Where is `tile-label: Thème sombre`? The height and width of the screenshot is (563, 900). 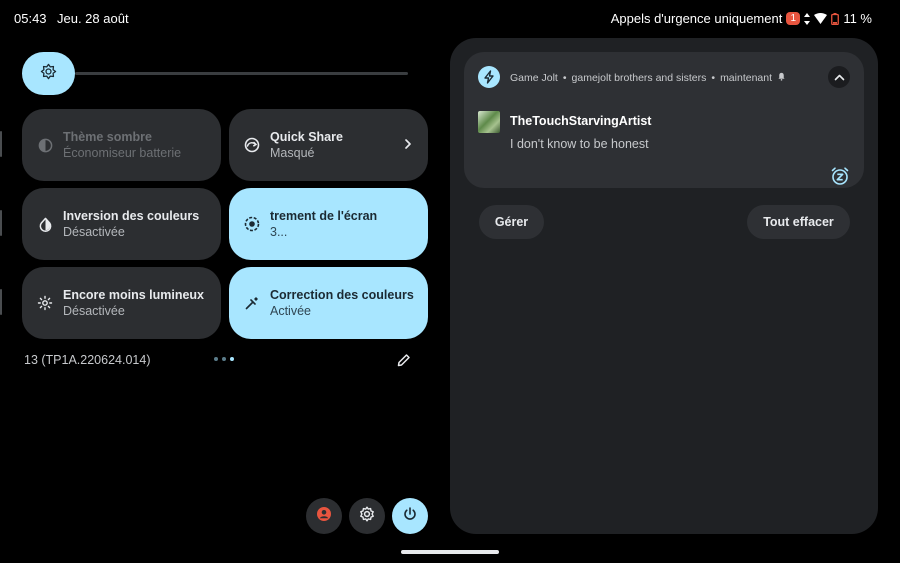
tile-label: Thème sombre is located at coordinates (107, 137).